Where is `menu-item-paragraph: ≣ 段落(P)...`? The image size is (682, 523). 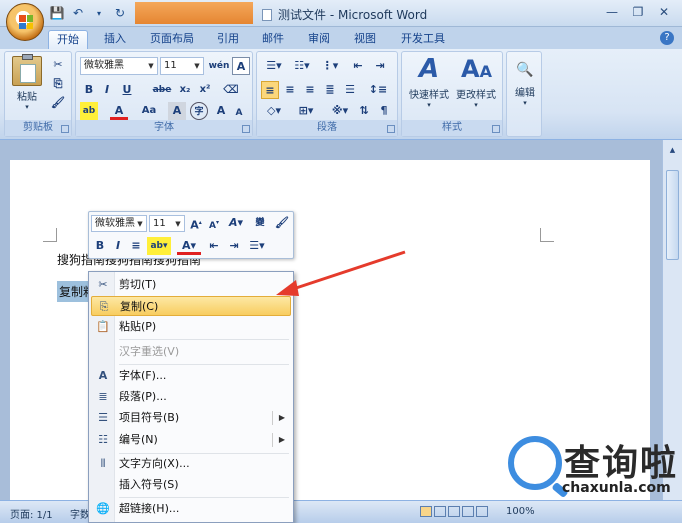 menu-item-paragraph: ≣ 段落(P)... is located at coordinates (191, 397).